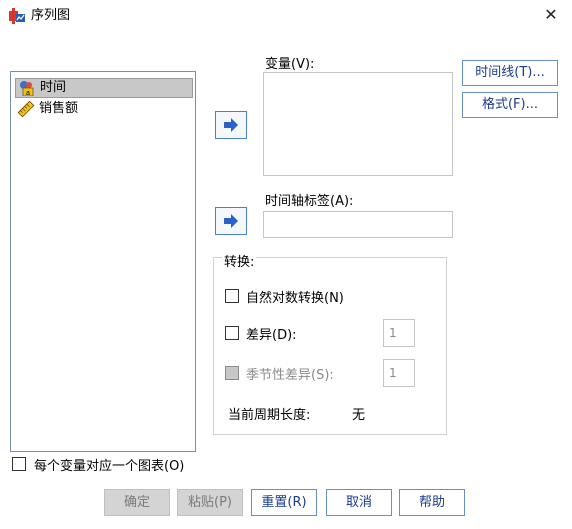 The width and height of the screenshot is (572, 529). Describe the element at coordinates (27, 88) in the screenshot. I see `date-variable-icon: a` at that location.